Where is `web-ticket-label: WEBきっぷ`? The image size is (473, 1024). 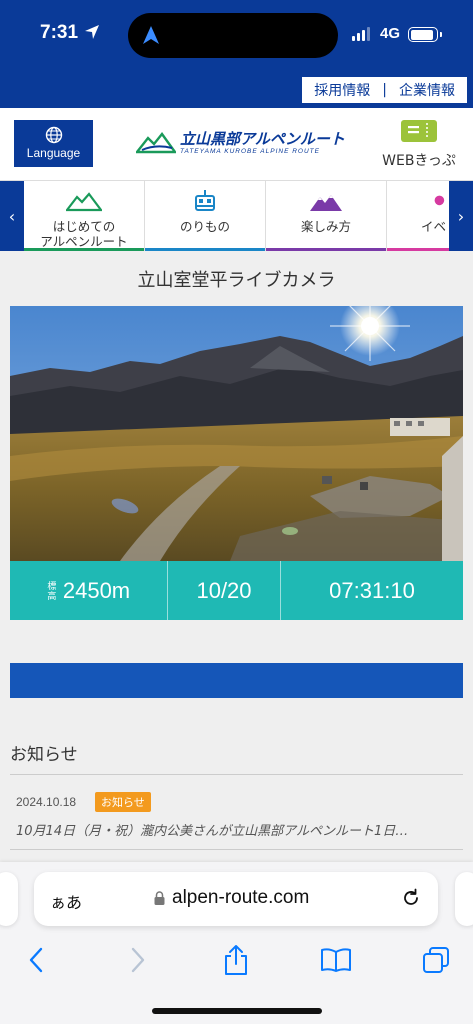
web-ticket-label: WEBきっぷ is located at coordinates (419, 161).